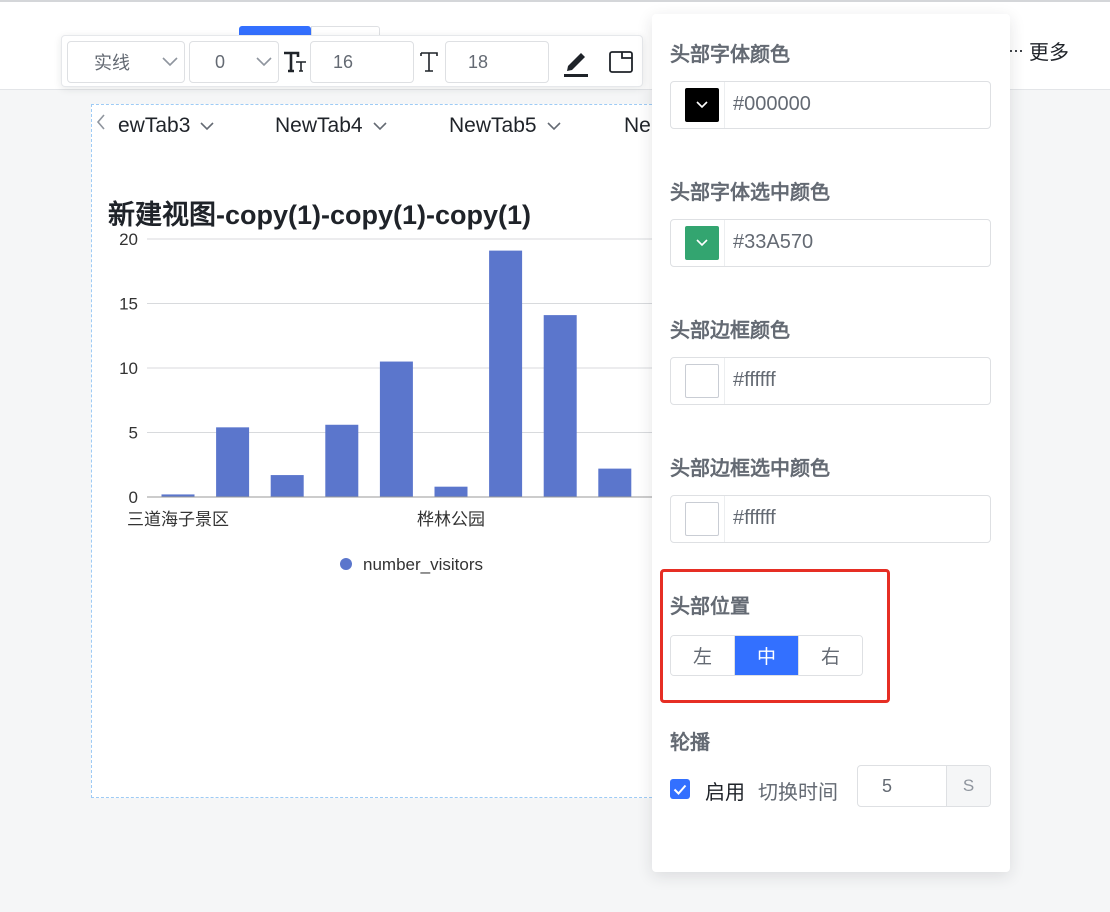  Describe the element at coordinates (133, 433) in the screenshot. I see `y-tick-label: 5` at that location.